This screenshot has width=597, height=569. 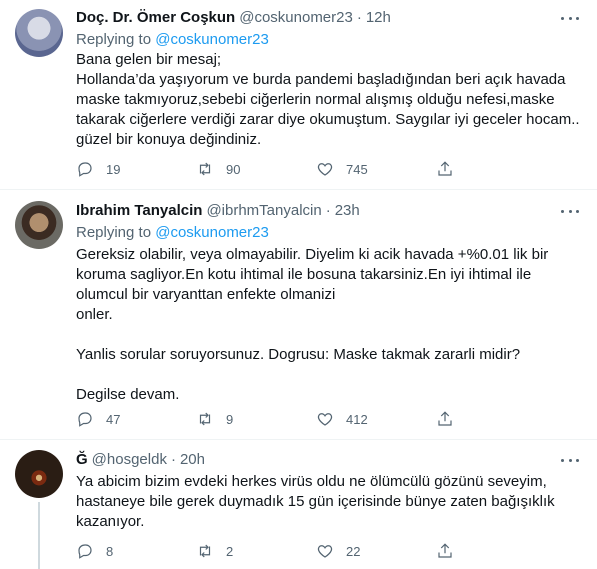 What do you see at coordinates (129, 460) in the screenshot?
I see `author-handle: @hosgeldk` at bounding box center [129, 460].